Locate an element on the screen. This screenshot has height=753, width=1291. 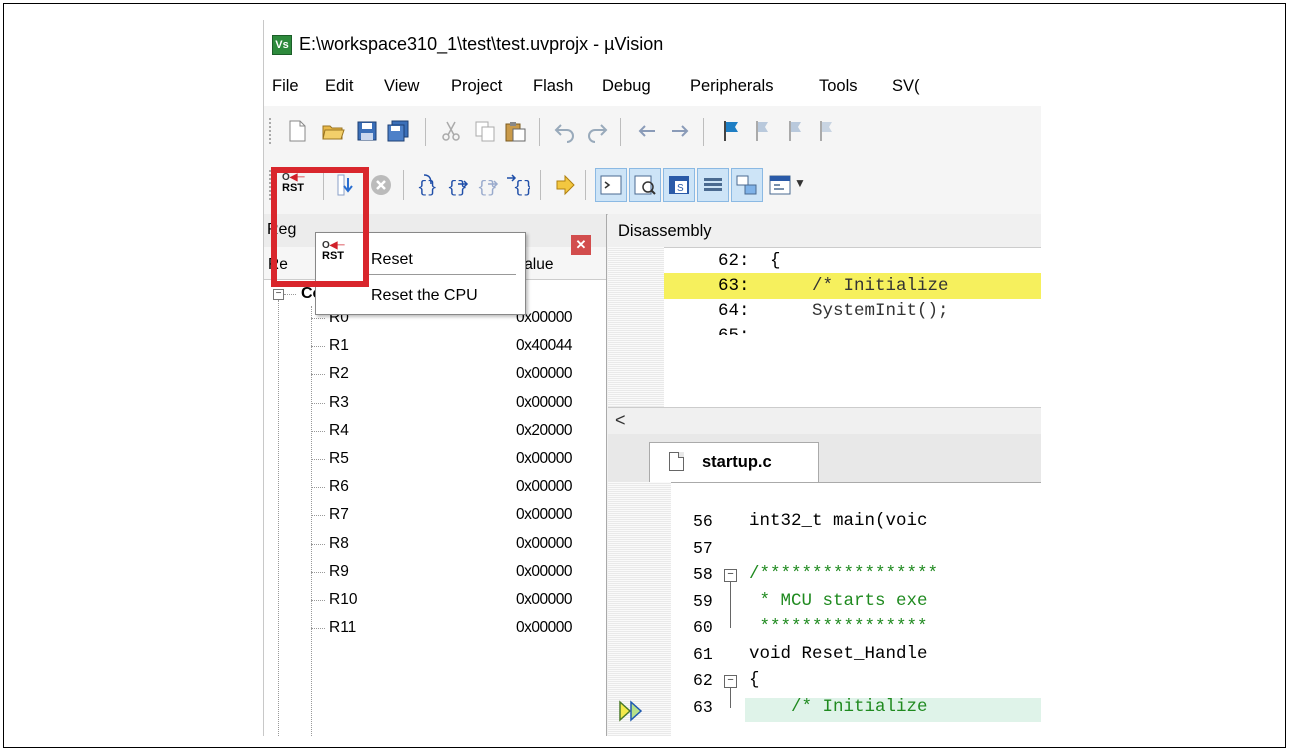
register-name: R2 is located at coordinates (339, 374).